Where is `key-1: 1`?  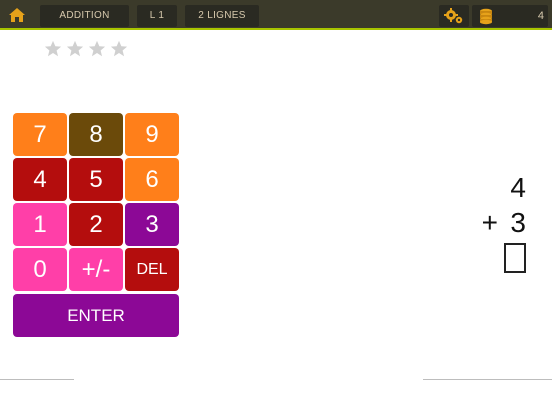
key-1: 1 is located at coordinates (40, 224).